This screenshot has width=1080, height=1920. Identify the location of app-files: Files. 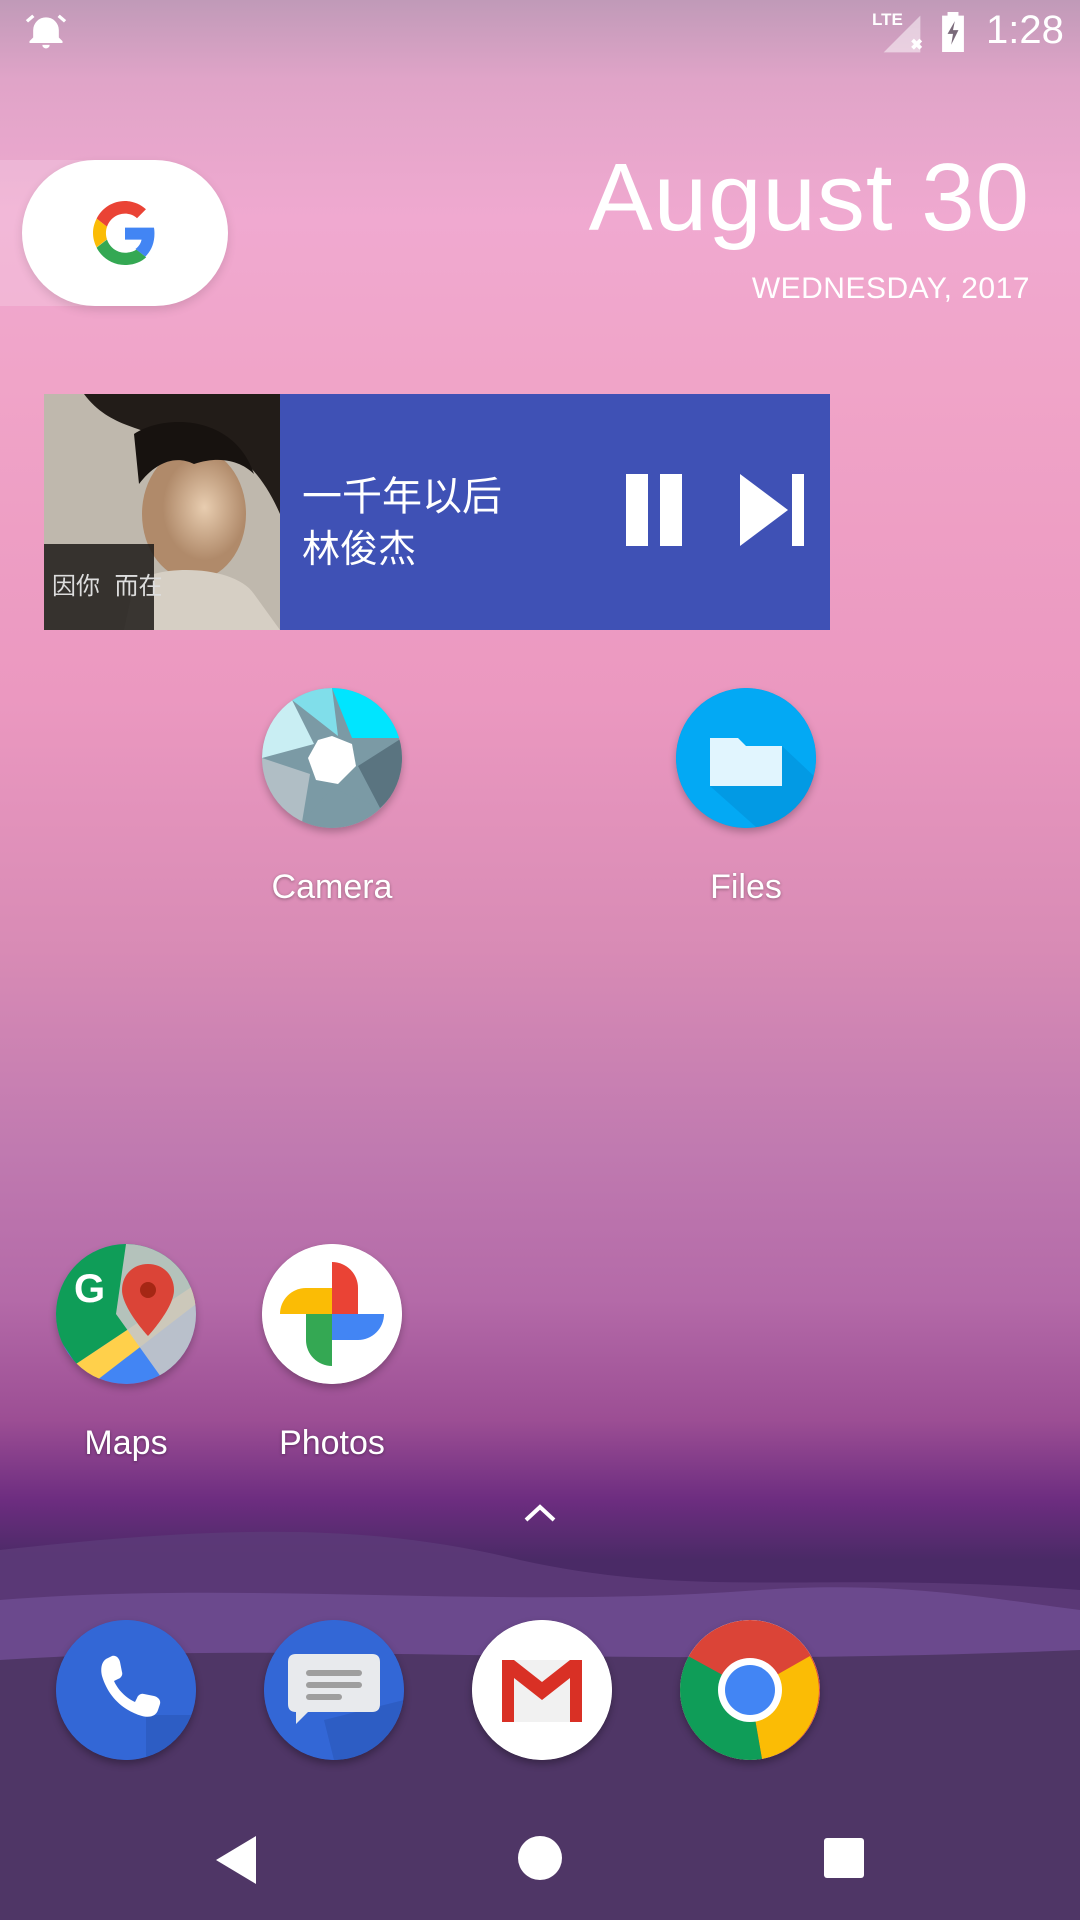
(746, 797).